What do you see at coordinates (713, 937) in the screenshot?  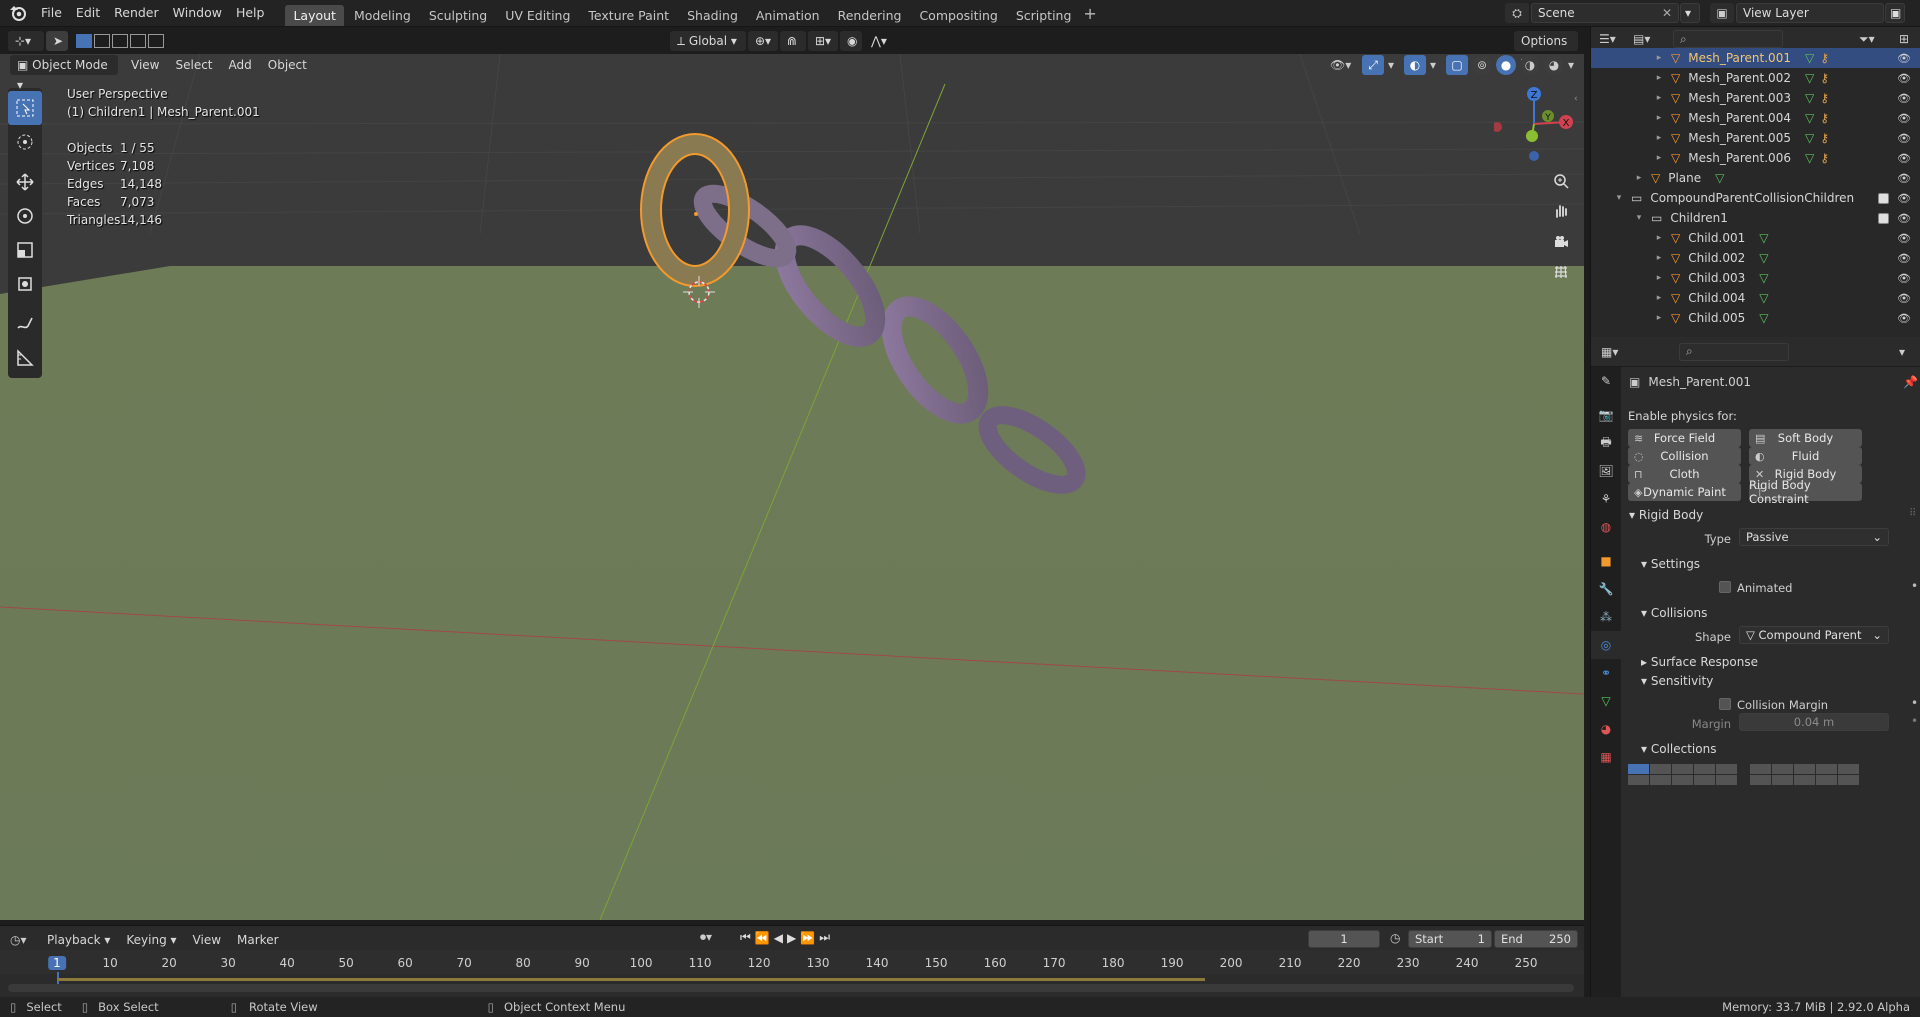 I see `record-icon: ⏺▾` at bounding box center [713, 937].